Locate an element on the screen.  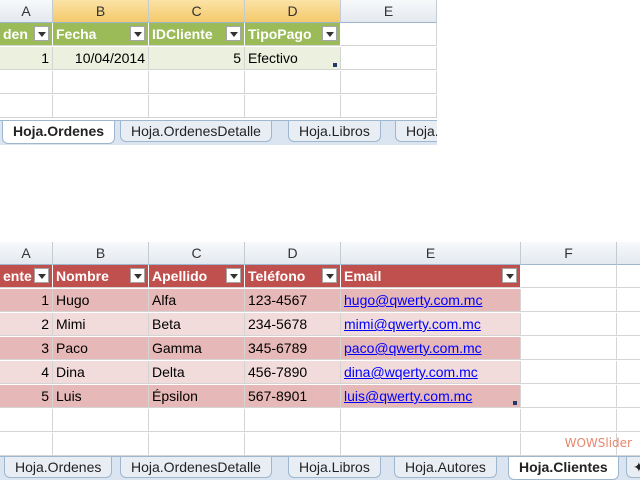
cell-telefono: 123-4567 is located at coordinates (293, 300).